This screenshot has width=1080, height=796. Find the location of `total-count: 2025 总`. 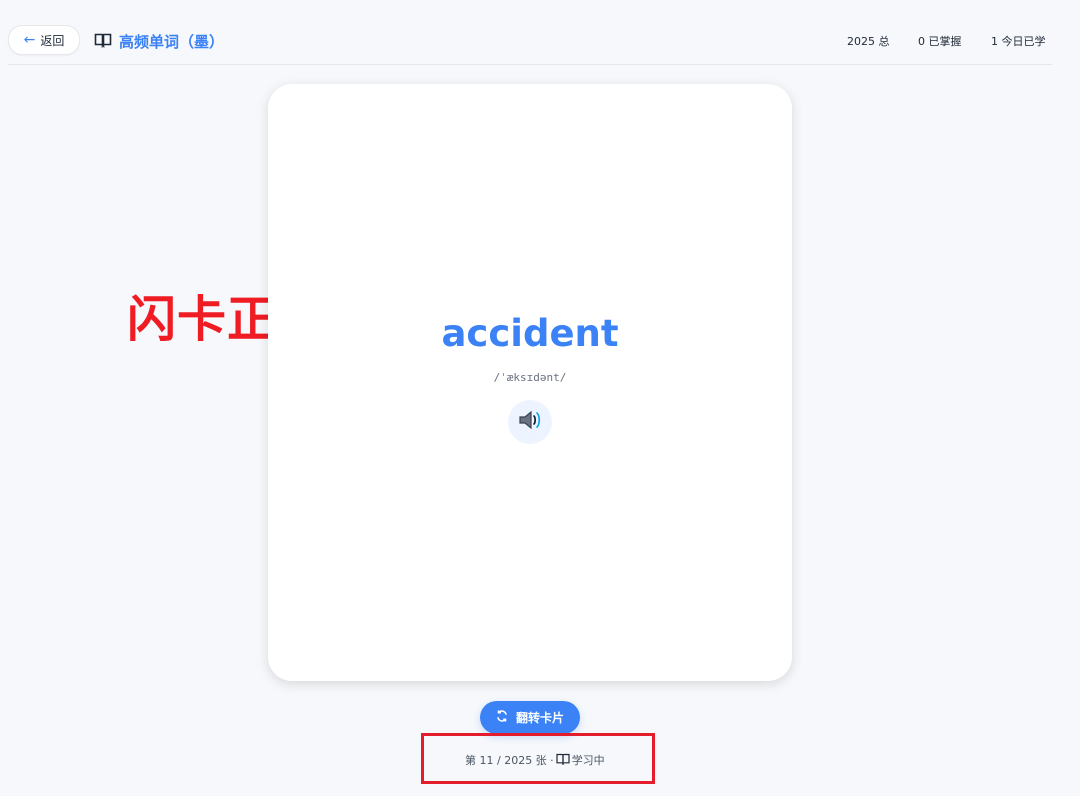

total-count: 2025 总 is located at coordinates (868, 41).